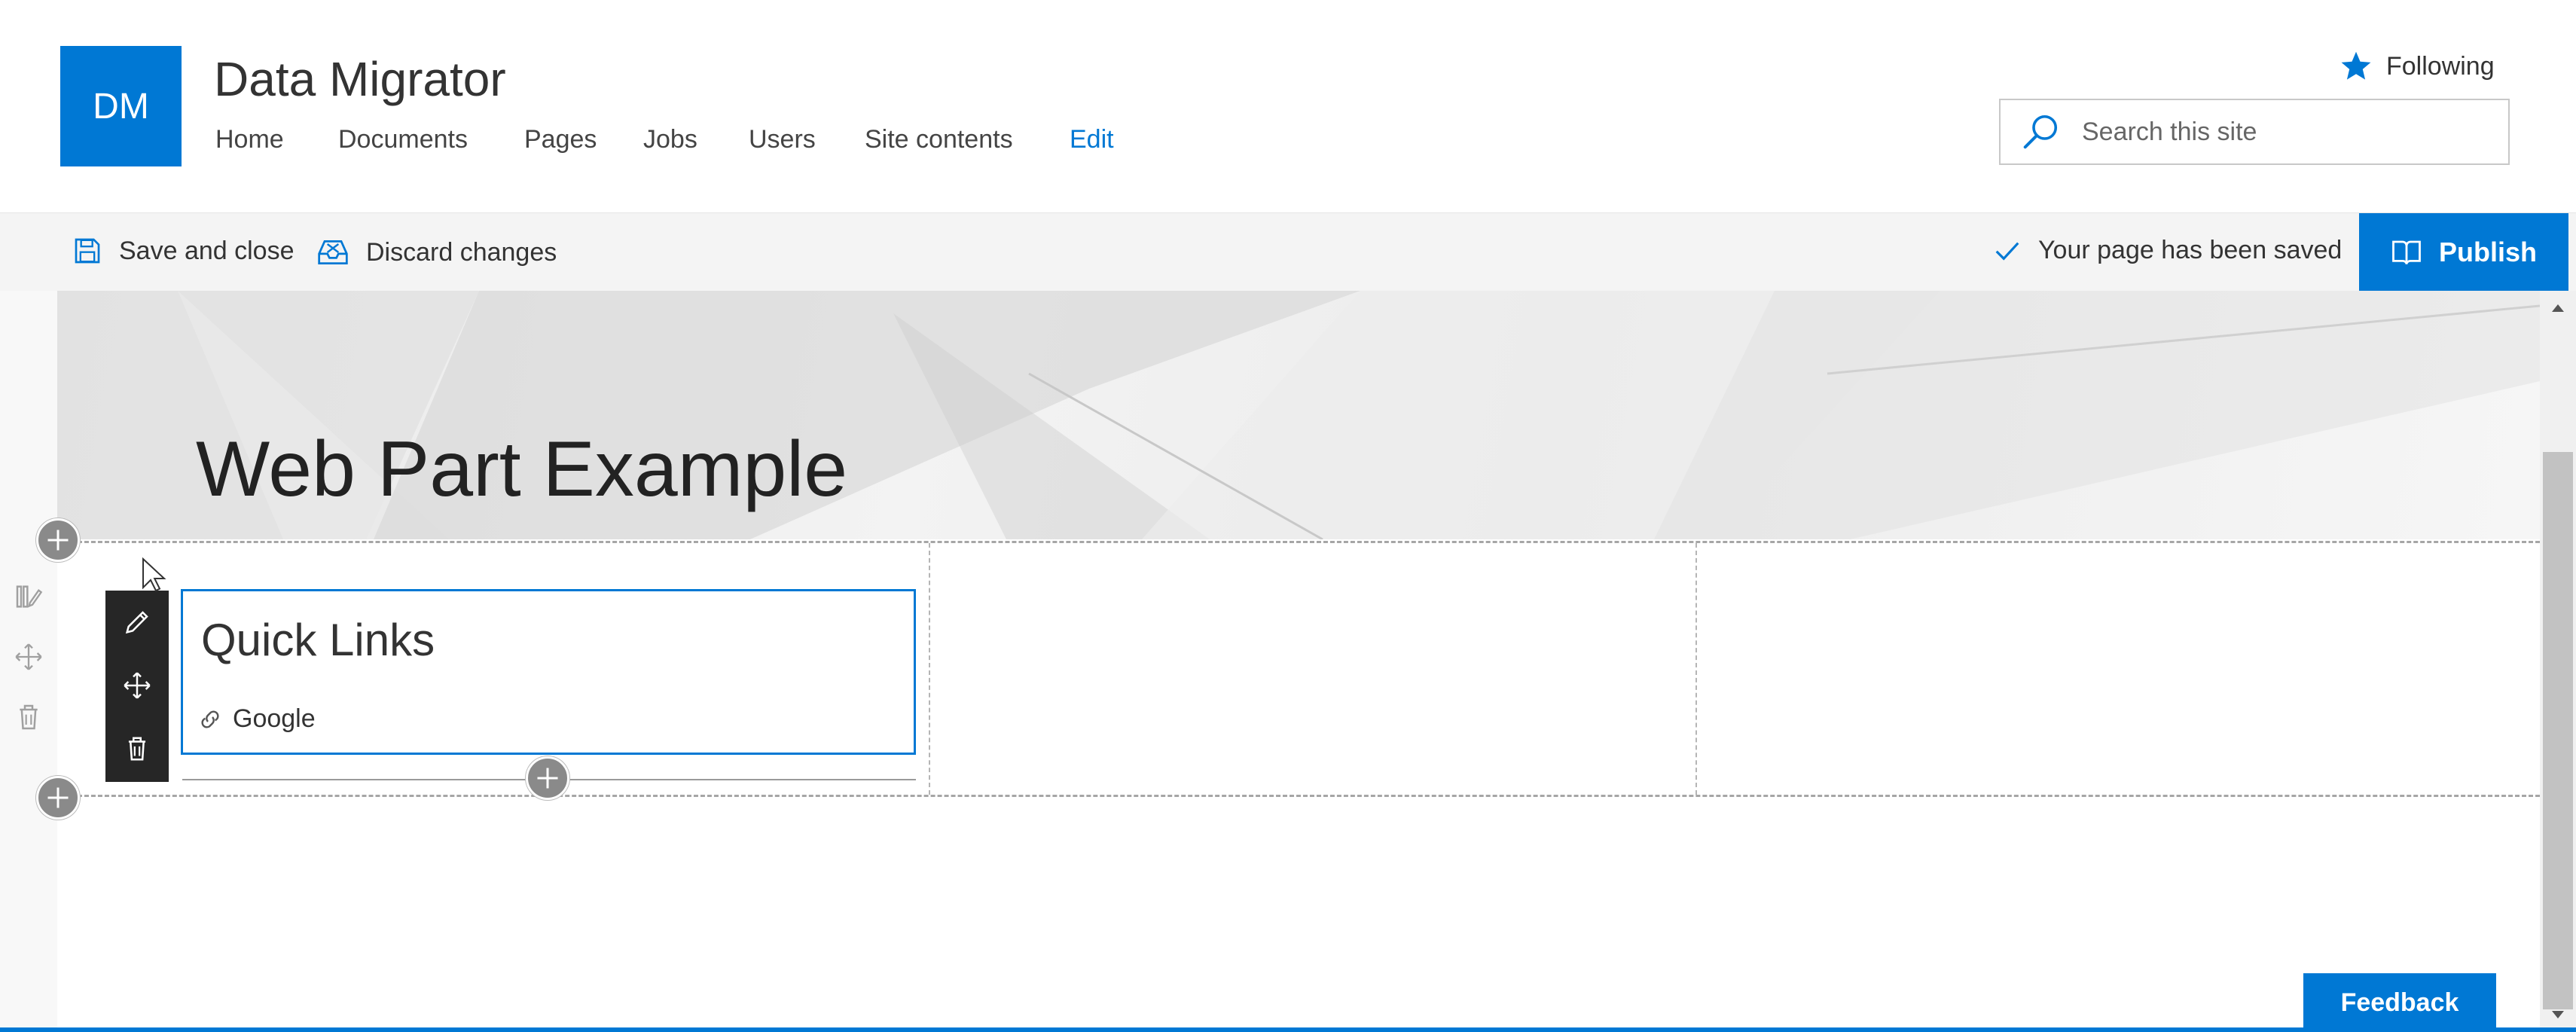 This screenshot has width=2576, height=1032. What do you see at coordinates (549, 672) in the screenshot?
I see `quick-links-web-part: Quick Links Google` at bounding box center [549, 672].